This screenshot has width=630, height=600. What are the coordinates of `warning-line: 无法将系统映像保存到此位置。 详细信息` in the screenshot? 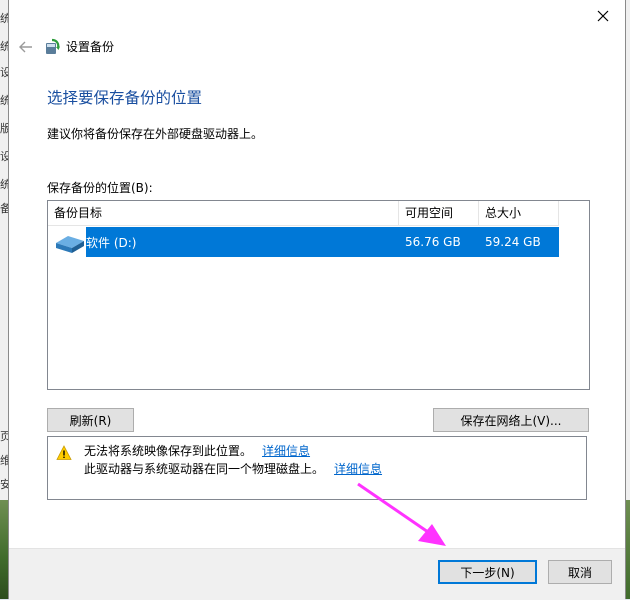 It's located at (197, 451).